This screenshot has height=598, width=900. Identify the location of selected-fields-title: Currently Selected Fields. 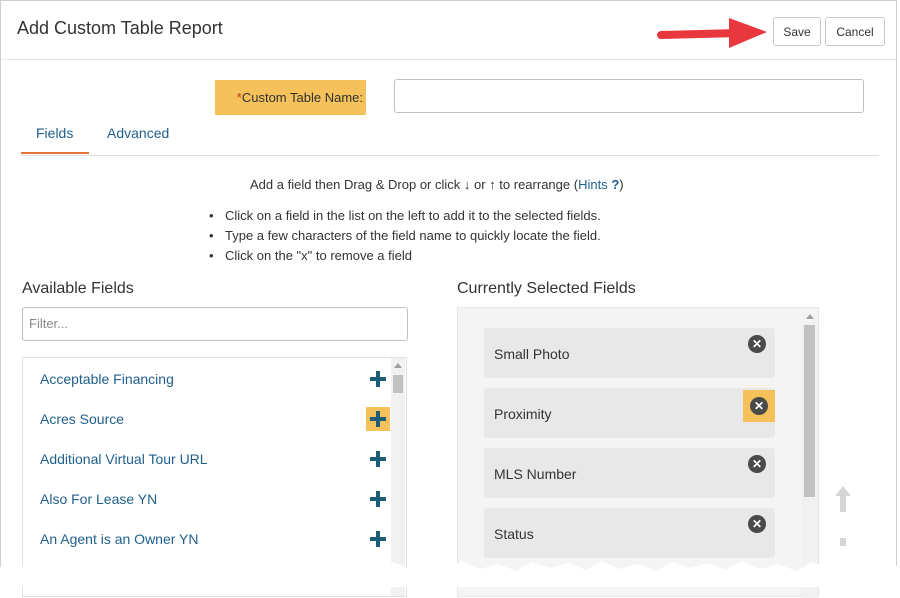
(546, 288).